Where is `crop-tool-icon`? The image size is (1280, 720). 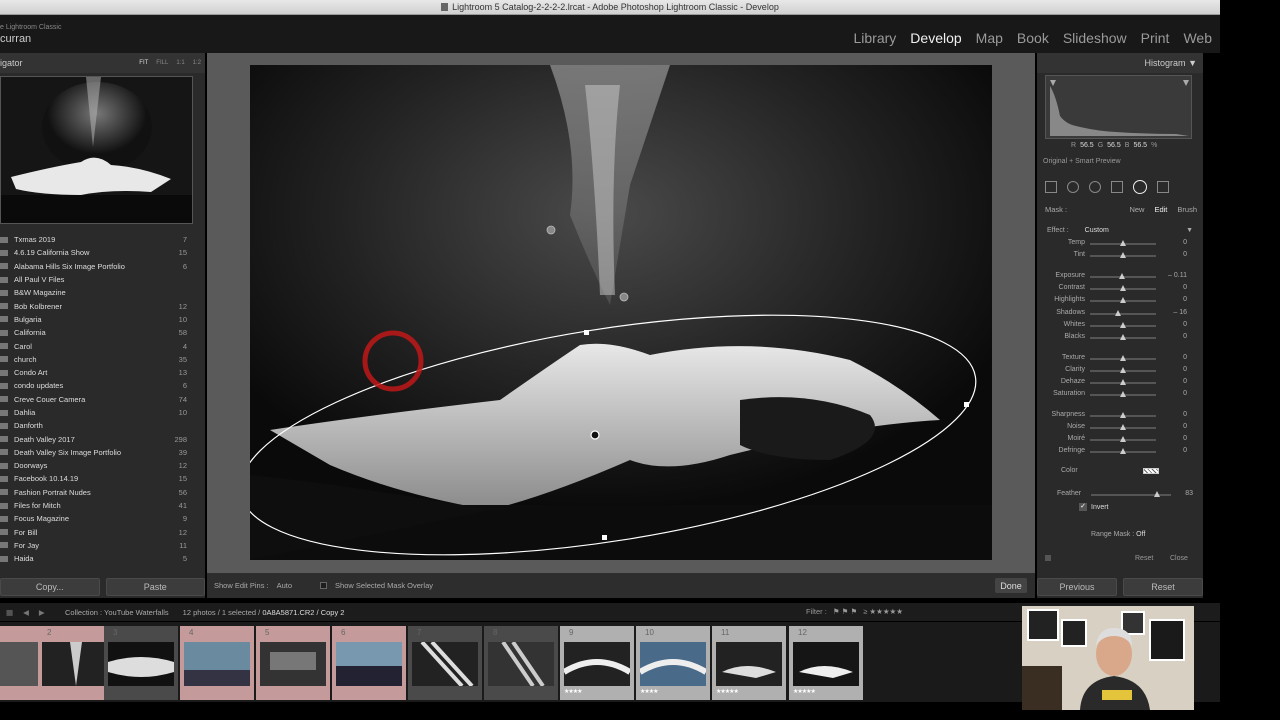
crop-tool-icon is located at coordinates (1051, 187).